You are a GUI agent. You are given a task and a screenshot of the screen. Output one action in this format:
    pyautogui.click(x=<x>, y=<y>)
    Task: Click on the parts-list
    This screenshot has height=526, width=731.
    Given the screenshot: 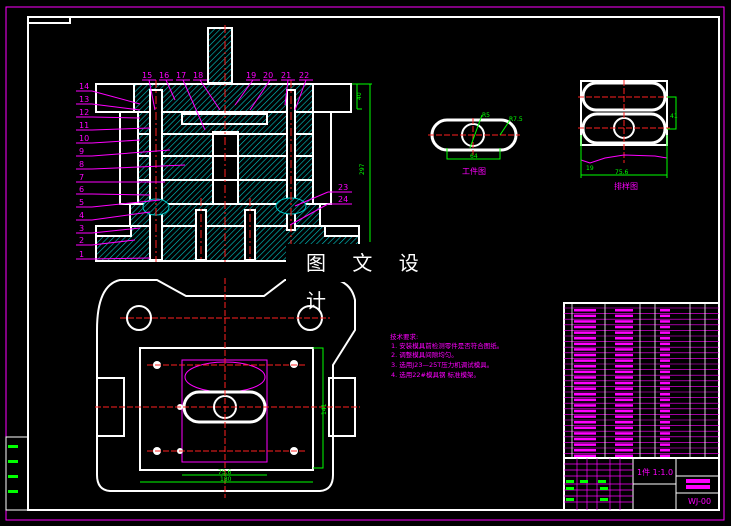 What is the action you would take?
    pyautogui.click(x=641, y=380)
    